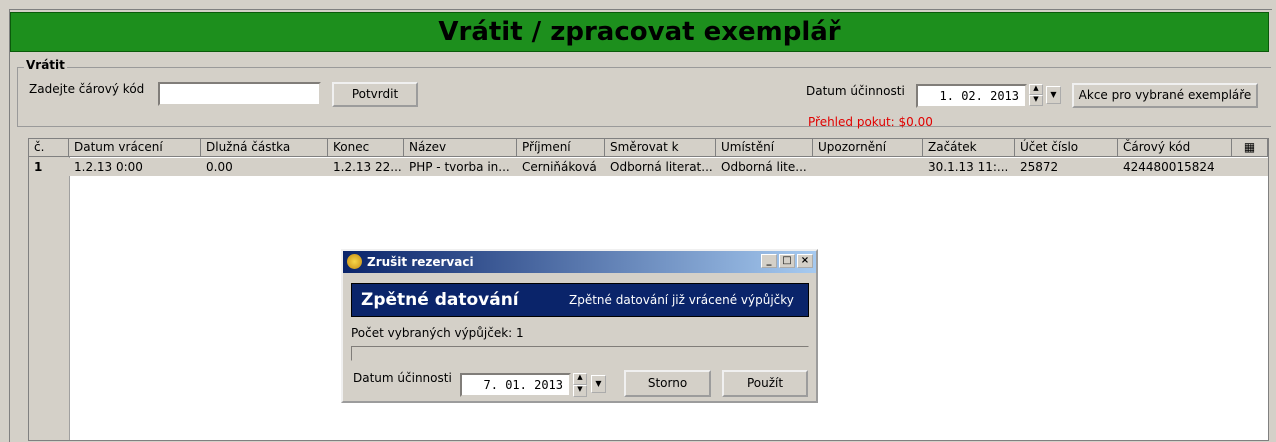 Image resolution: width=1276 pixels, height=442 pixels. What do you see at coordinates (45, 65) in the screenshot?
I see `return-group-label: Vrátit` at bounding box center [45, 65].